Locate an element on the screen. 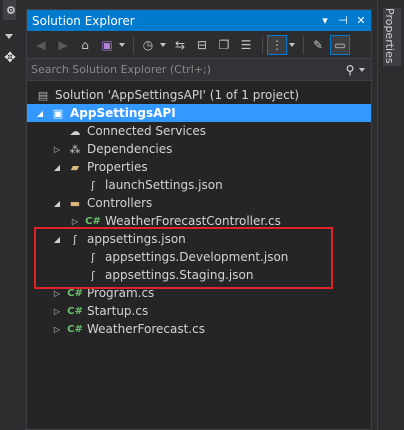  tree-item-label: AppSettingsAPI is located at coordinates (123, 113).